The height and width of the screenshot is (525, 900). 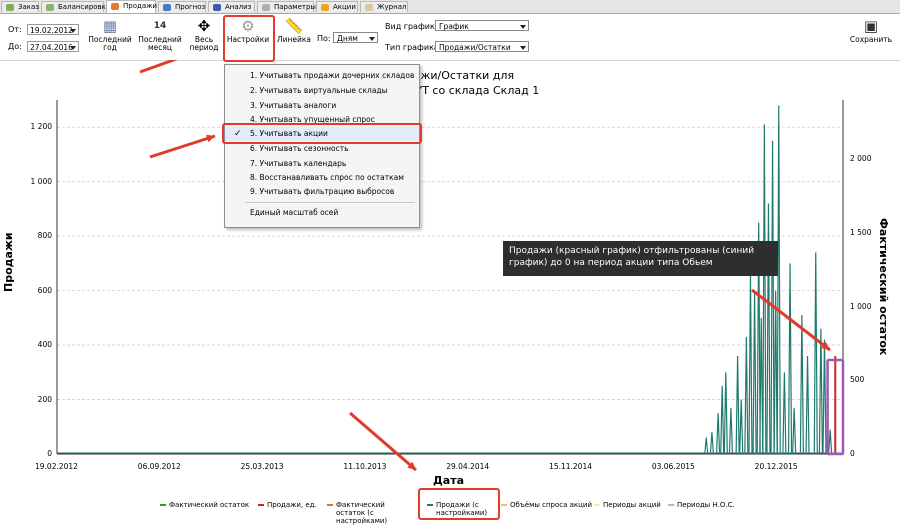 I want to click on legend-item: Фактический остаток, so click(x=204, y=505).